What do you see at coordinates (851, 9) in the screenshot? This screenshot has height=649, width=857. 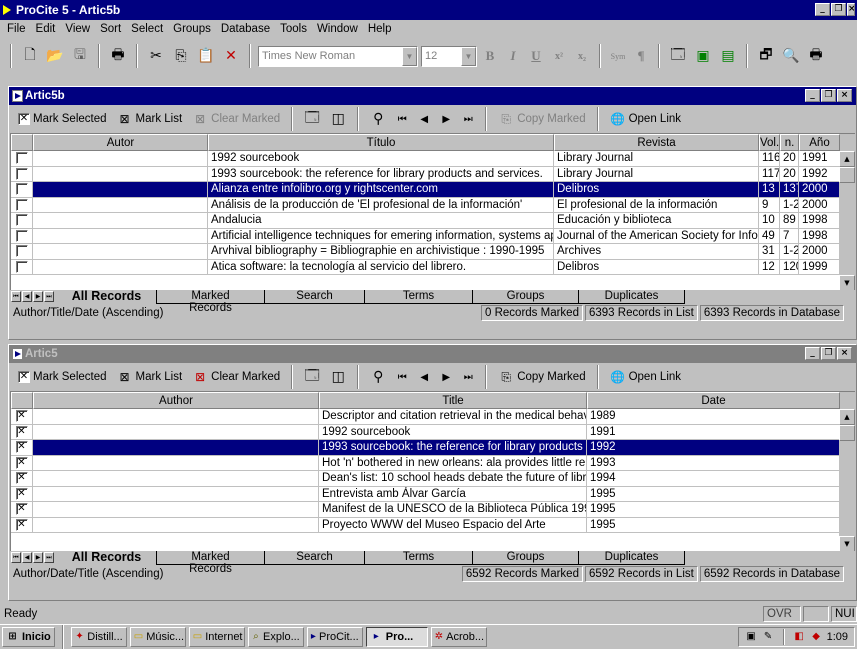 I see `close-button: ×` at bounding box center [851, 9].